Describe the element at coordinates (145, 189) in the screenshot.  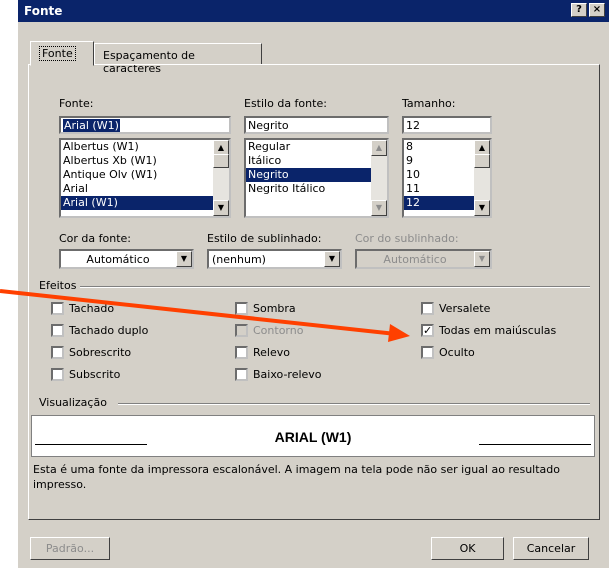
I see `list-item: Arial` at that location.